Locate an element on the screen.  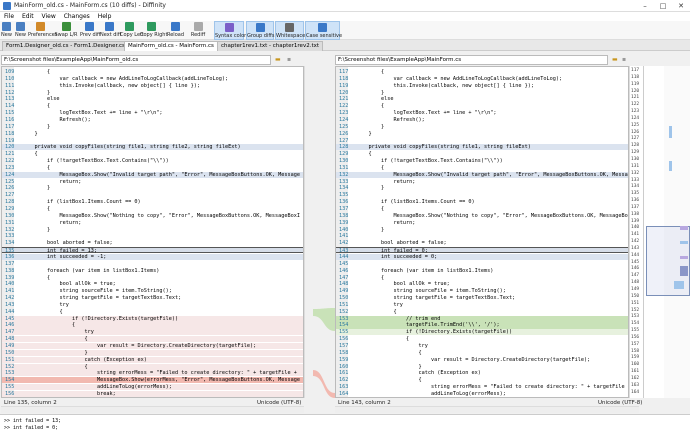
left-save-icon: ▪ is located at coordinates (289, 59).